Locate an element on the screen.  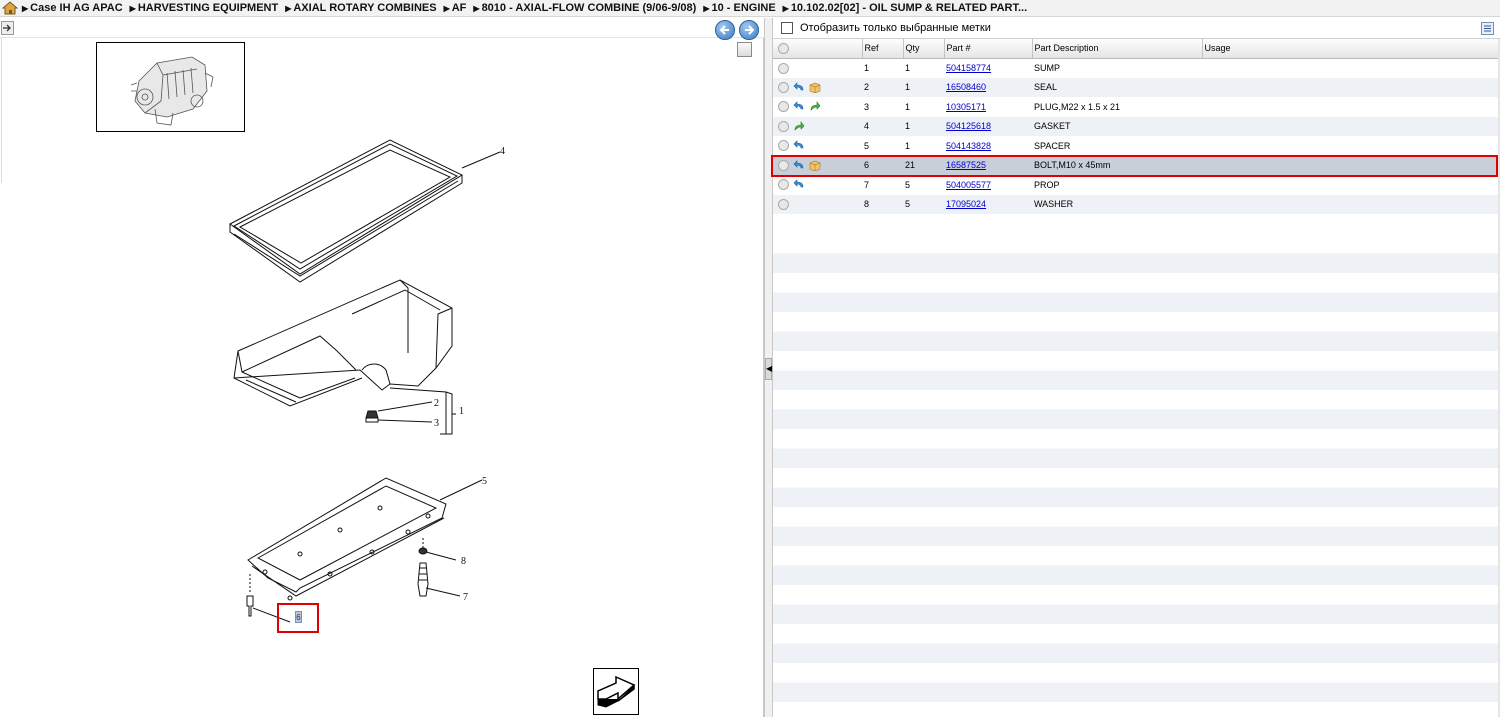
cell-ref: 2 is located at coordinates (882, 87).